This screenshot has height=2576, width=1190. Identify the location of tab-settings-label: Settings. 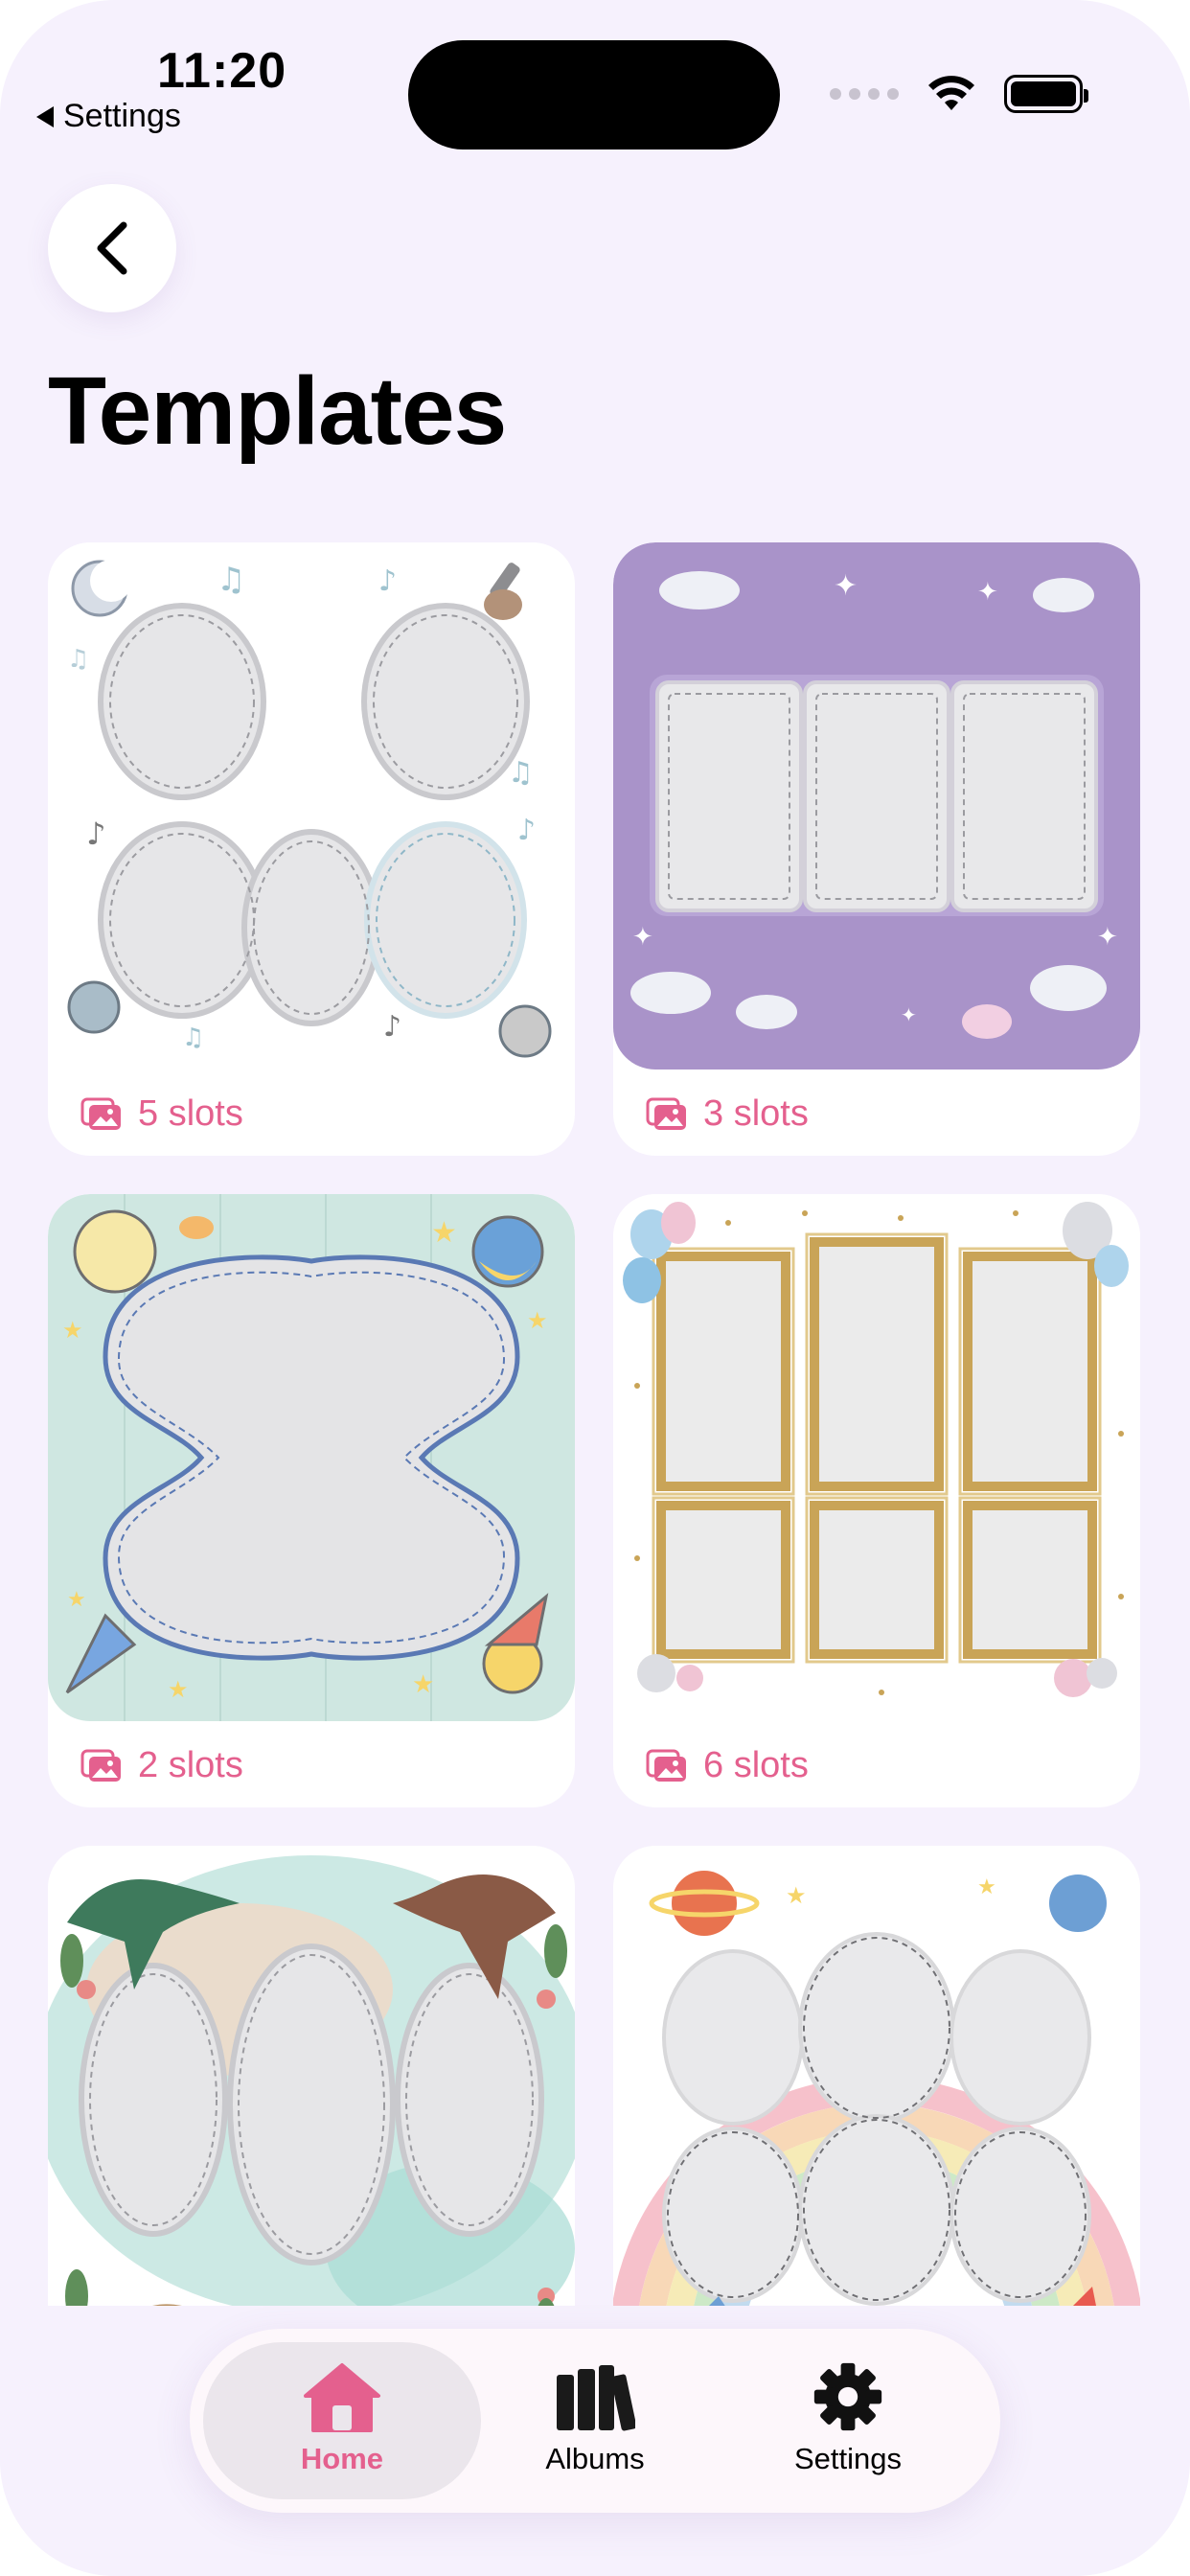
(848, 2458).